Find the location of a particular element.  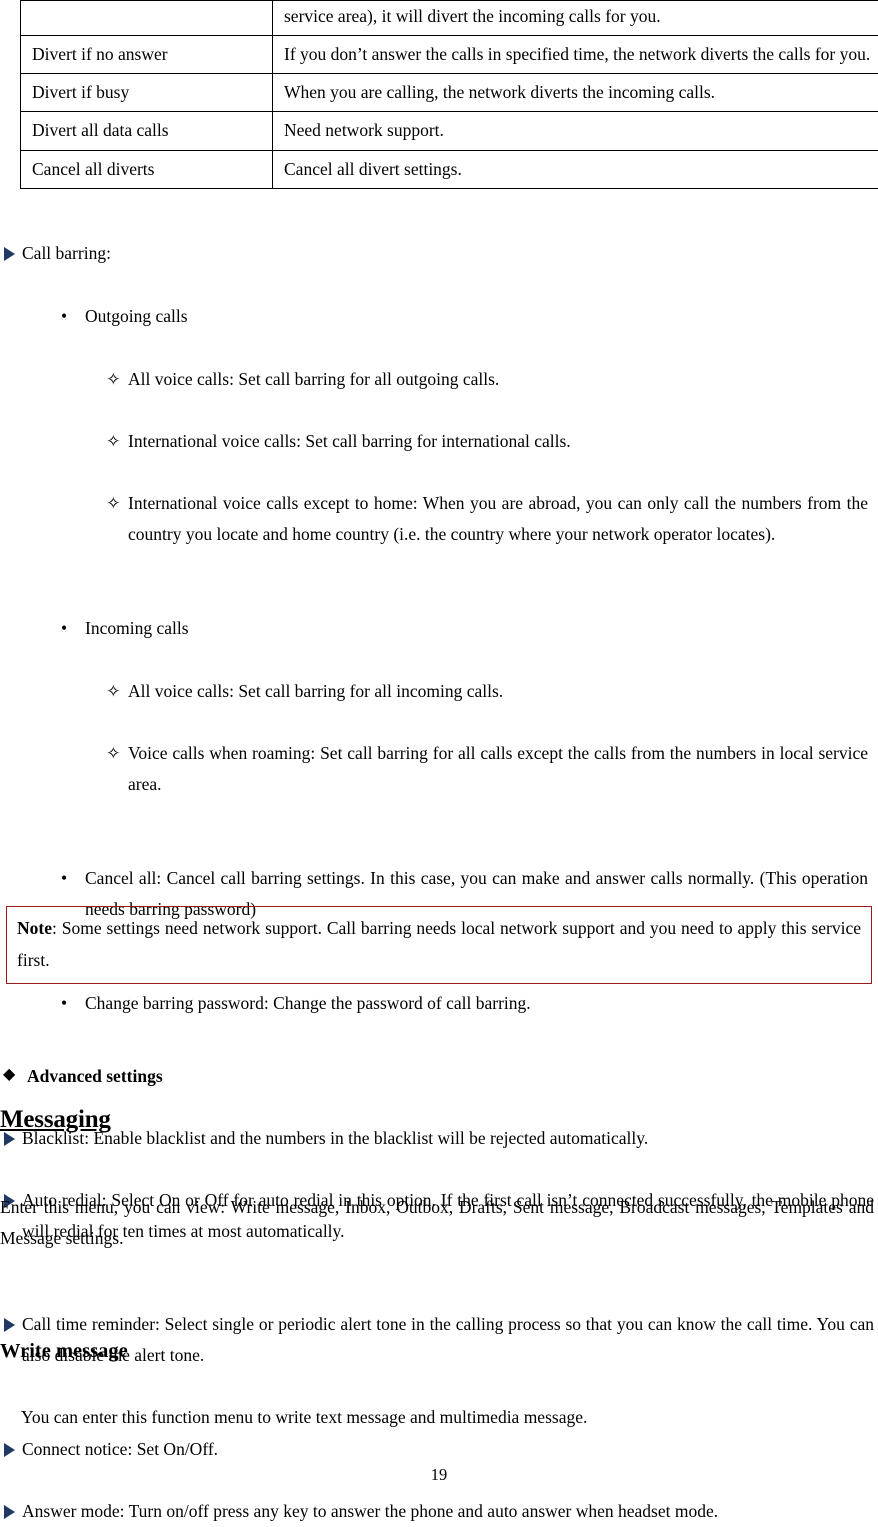

table-cell-label: Divert if busy is located at coordinates (147, 93).